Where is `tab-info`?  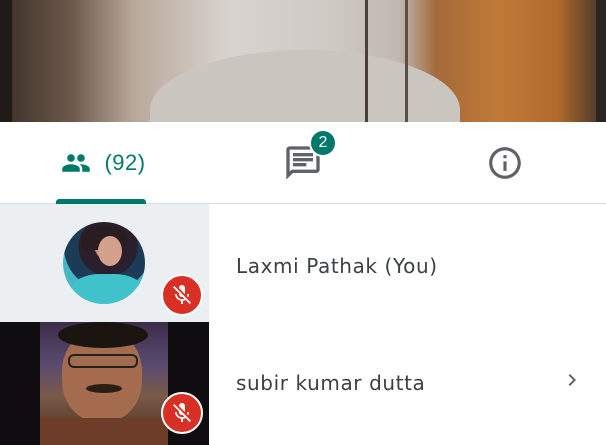 tab-info is located at coordinates (505, 163).